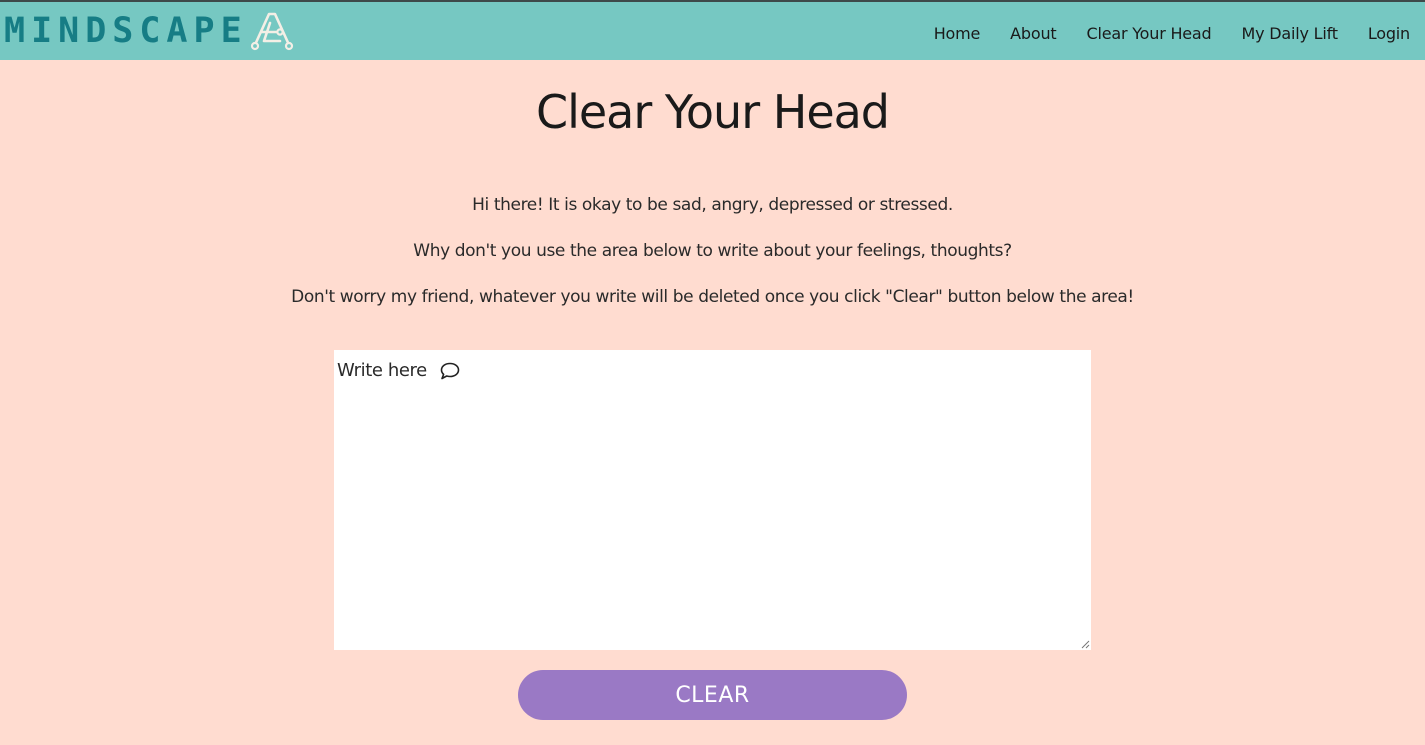  Describe the element at coordinates (712, 112) in the screenshot. I see `page-title: Clear Your Head` at that location.